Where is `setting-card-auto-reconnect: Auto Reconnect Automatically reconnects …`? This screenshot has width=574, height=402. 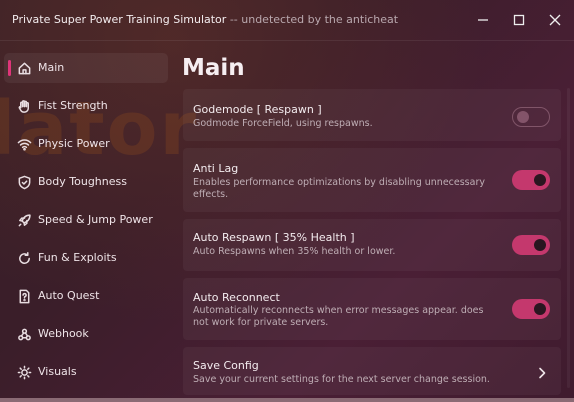 setting-card-auto-reconnect: Auto Reconnect Automatically reconnects … is located at coordinates (372, 309).